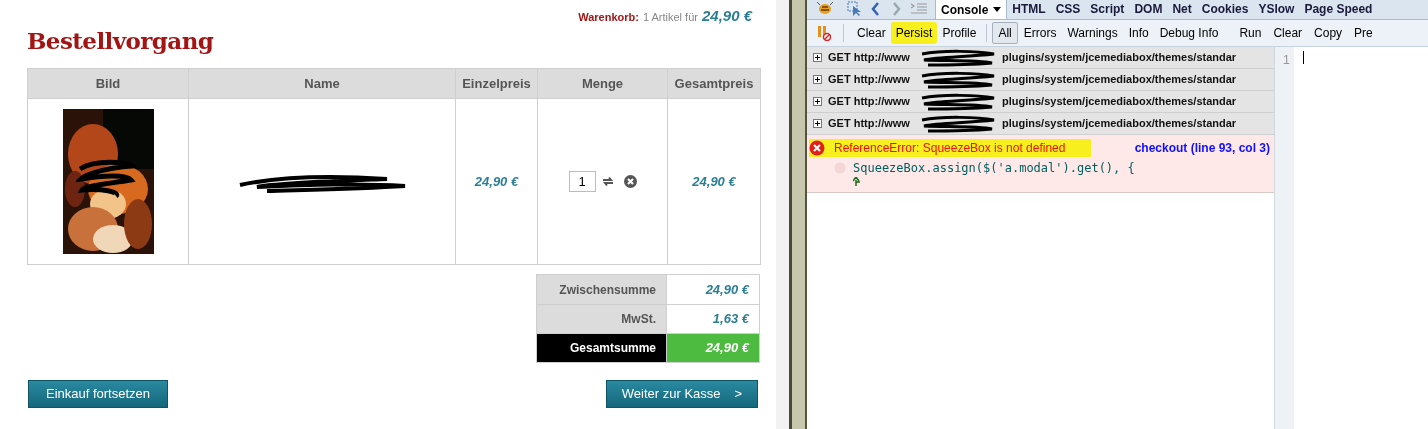 This screenshot has height=429, width=1428. I want to click on tab: Console, so click(971, 9).